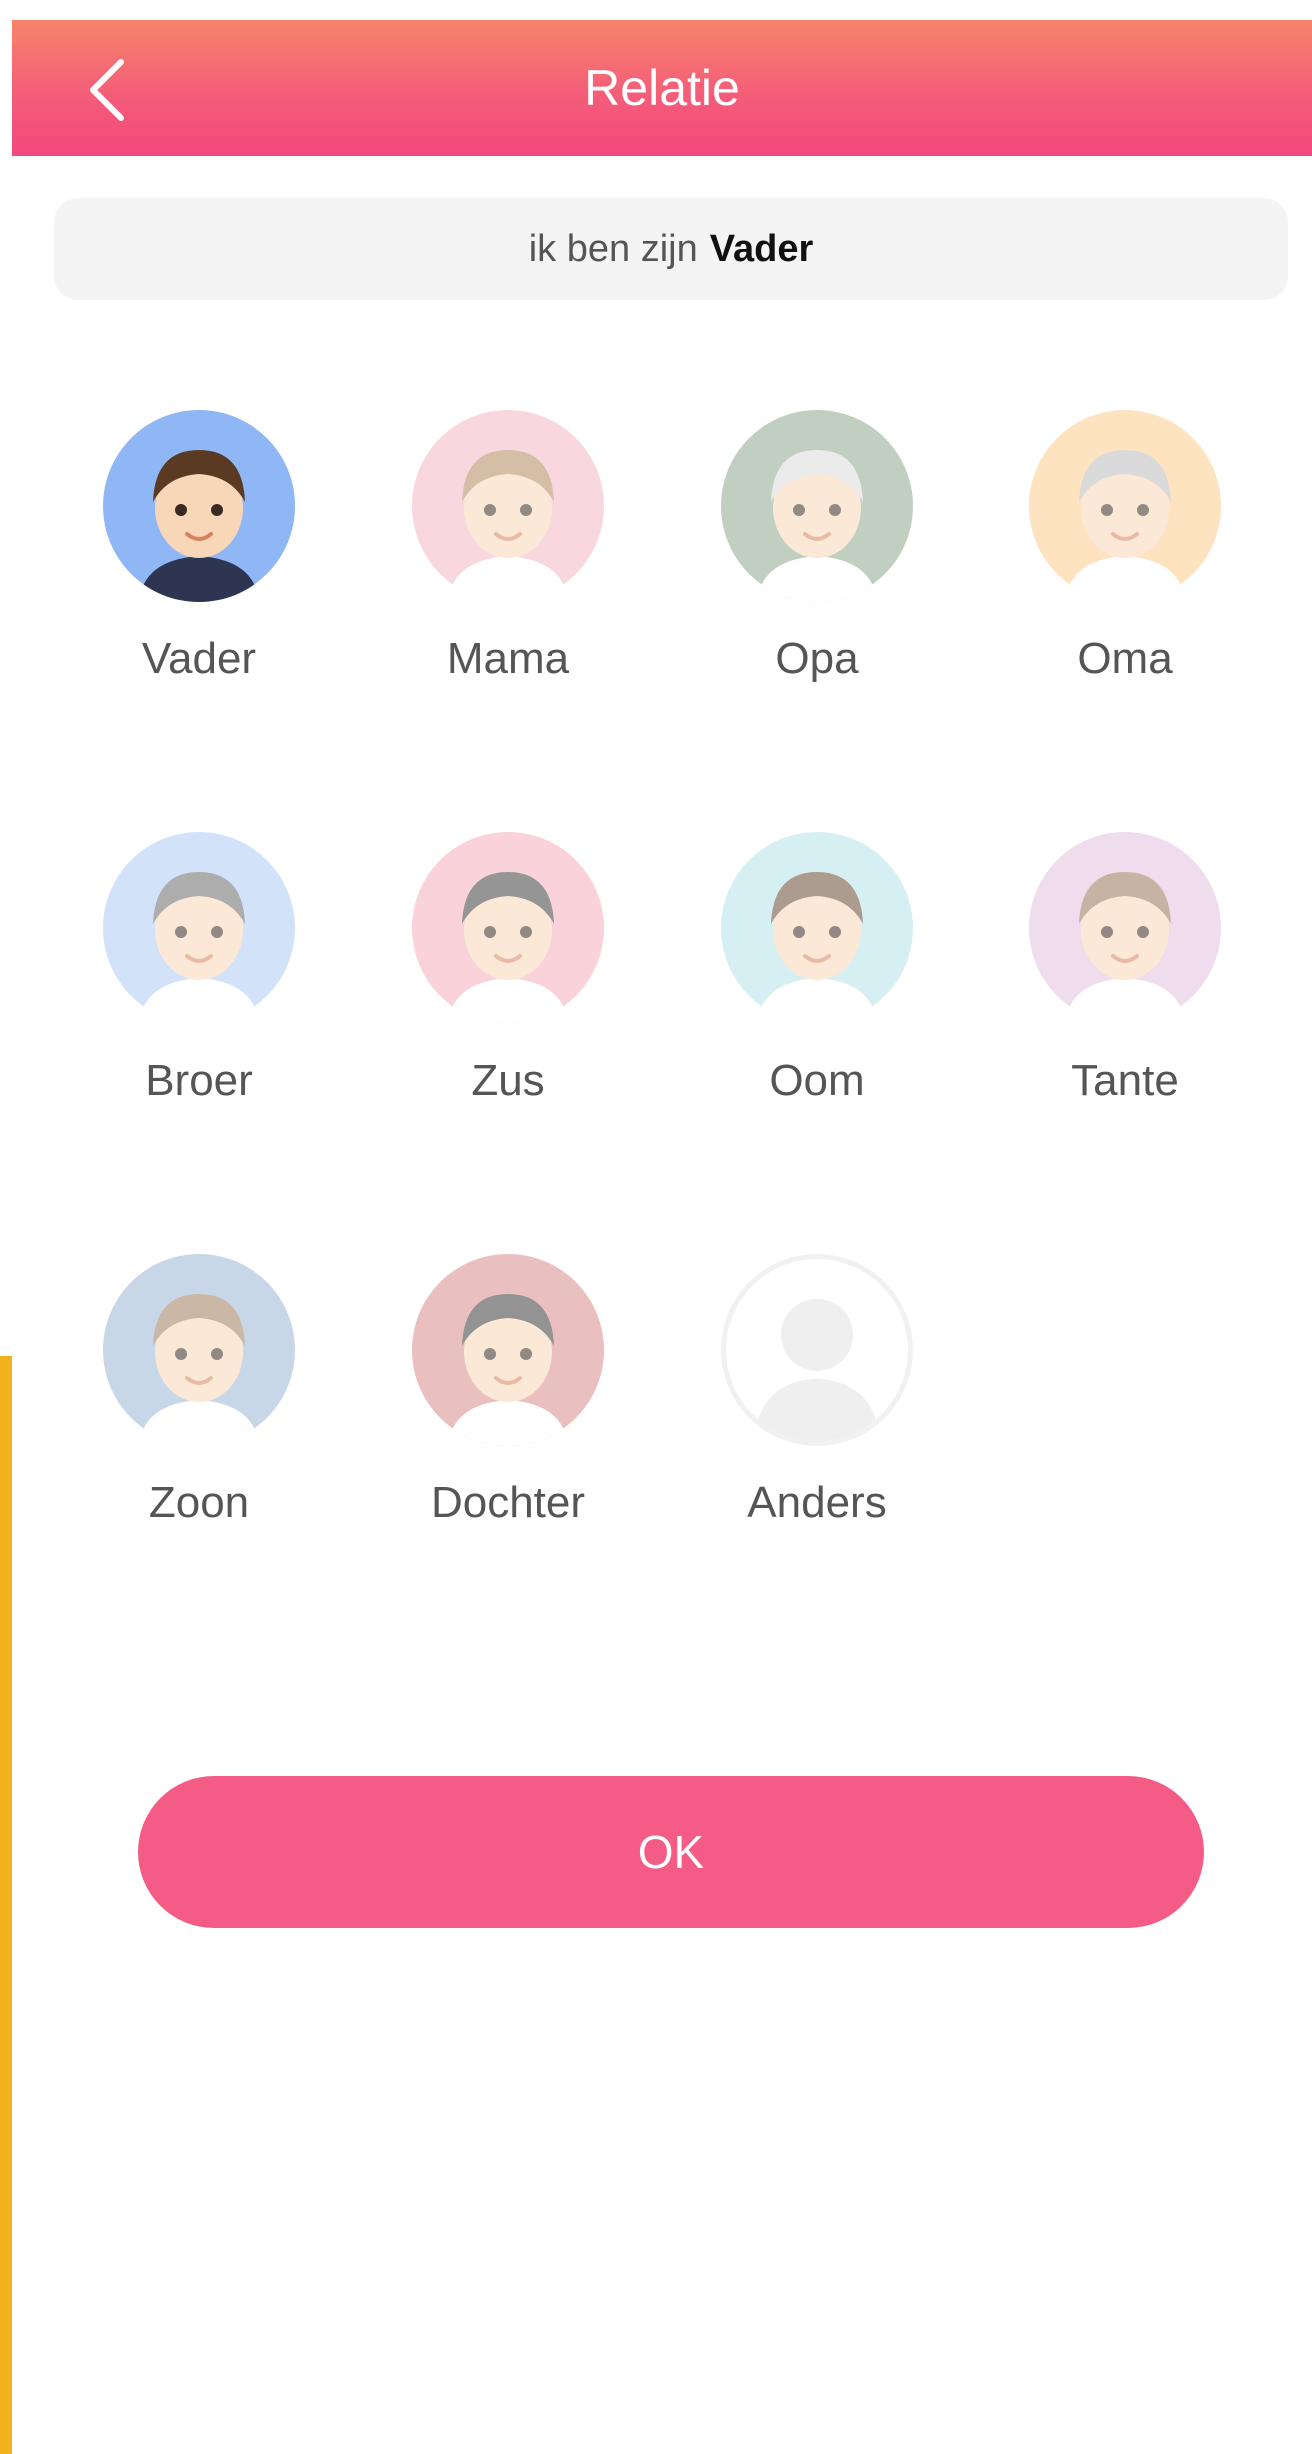  I want to click on relation-option-oma: Oma, so click(1125, 560).